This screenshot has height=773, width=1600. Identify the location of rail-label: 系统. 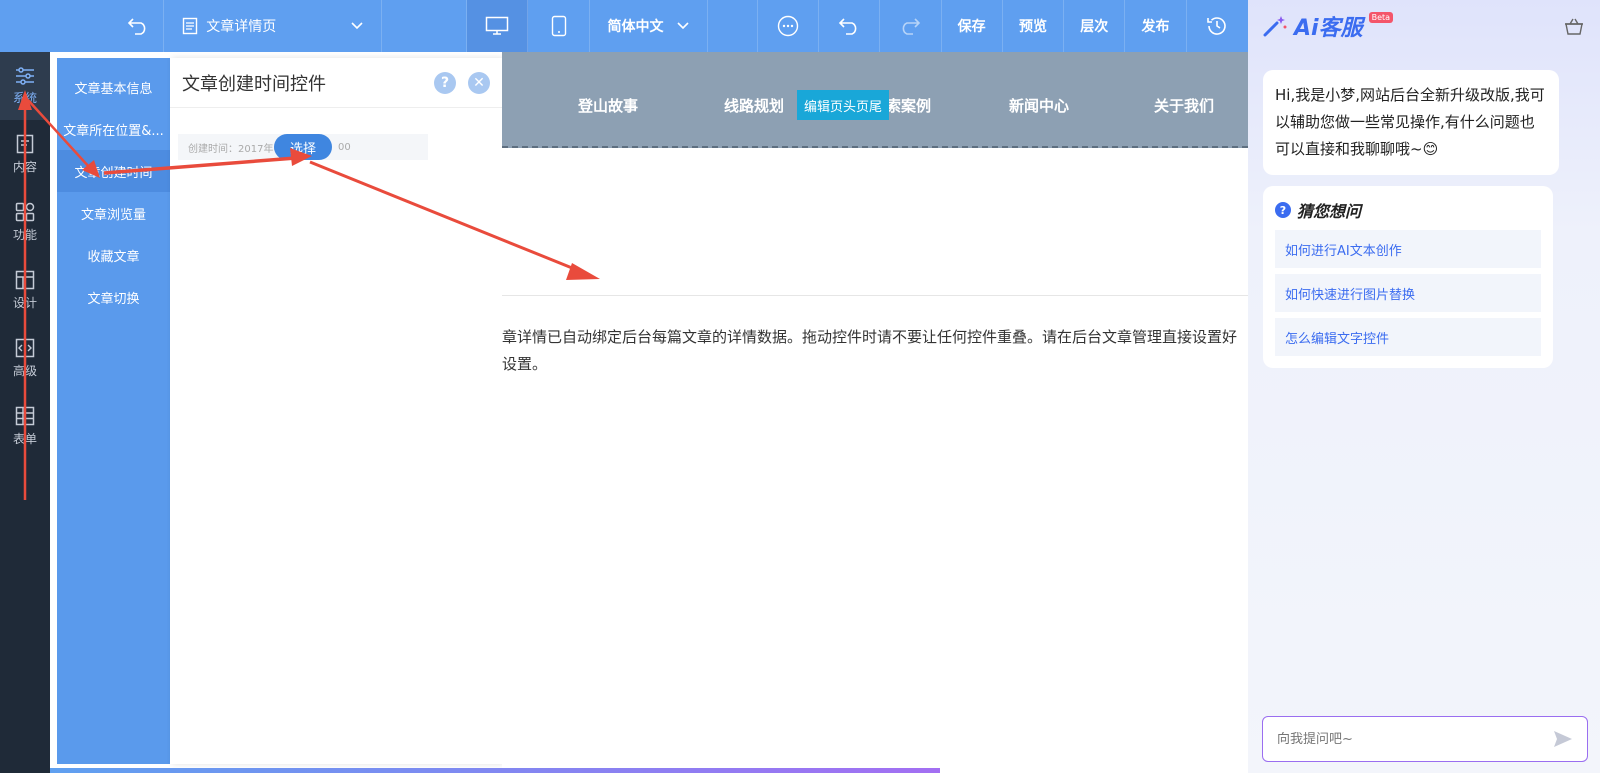
(24, 97).